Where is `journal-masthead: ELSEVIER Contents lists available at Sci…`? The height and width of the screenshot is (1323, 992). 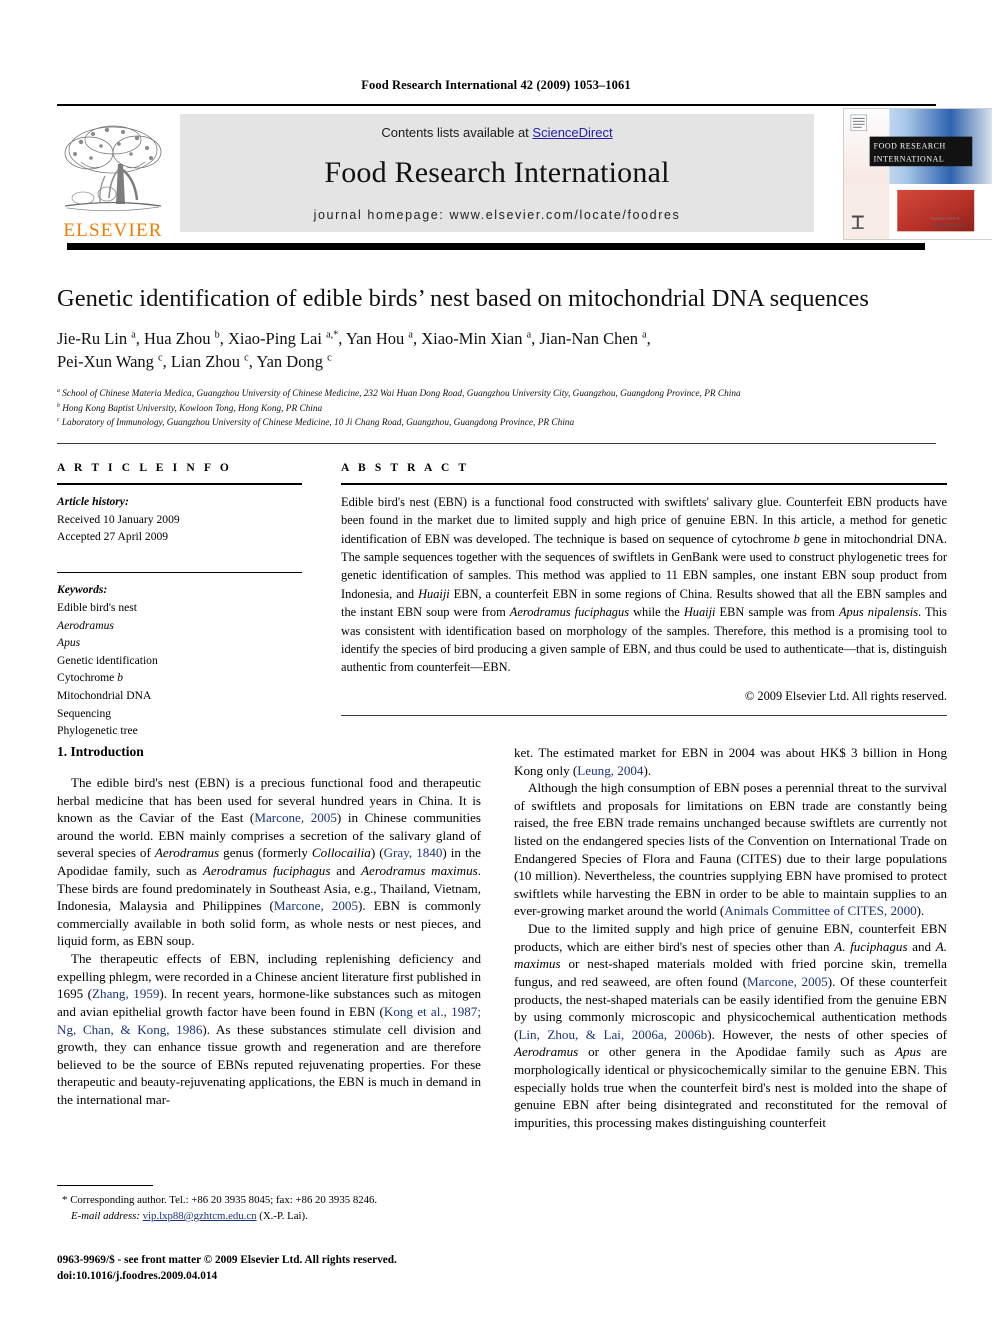
journal-masthead: ELSEVIER Contents lists available at Sci… is located at coordinates (524, 173).